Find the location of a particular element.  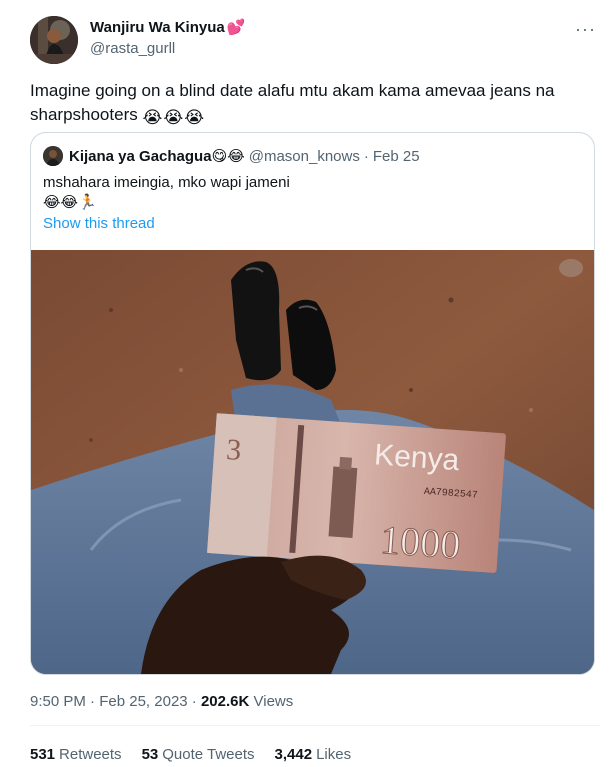

views-count: 202.6K is located at coordinates (225, 701).